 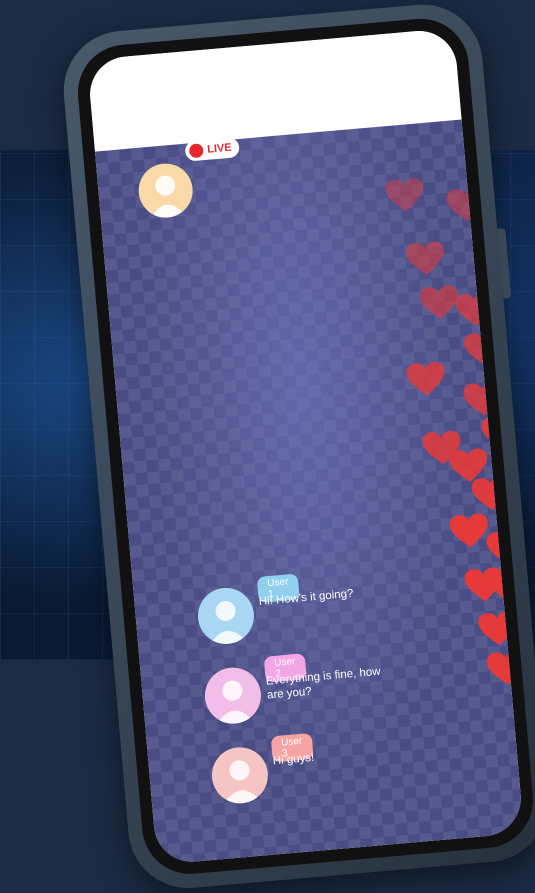 I want to click on mail-icon, so click(x=257, y=99).